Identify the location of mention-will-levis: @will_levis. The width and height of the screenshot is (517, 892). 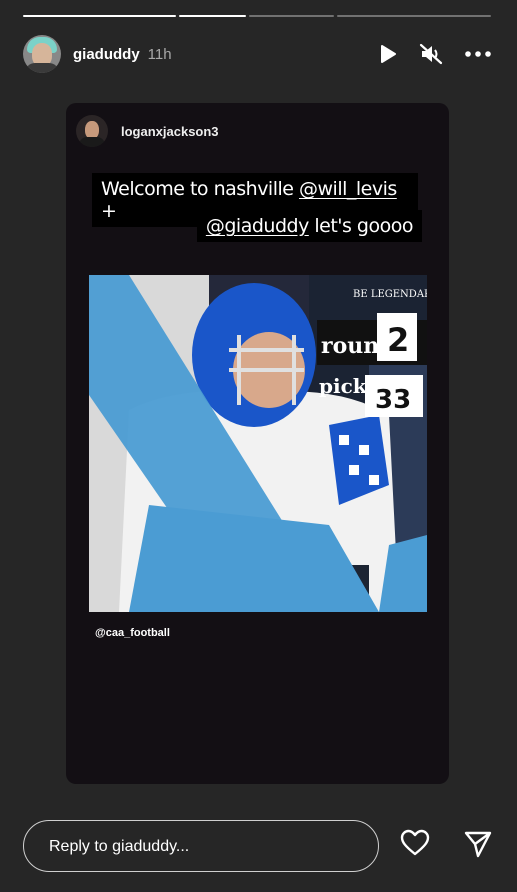
(348, 189).